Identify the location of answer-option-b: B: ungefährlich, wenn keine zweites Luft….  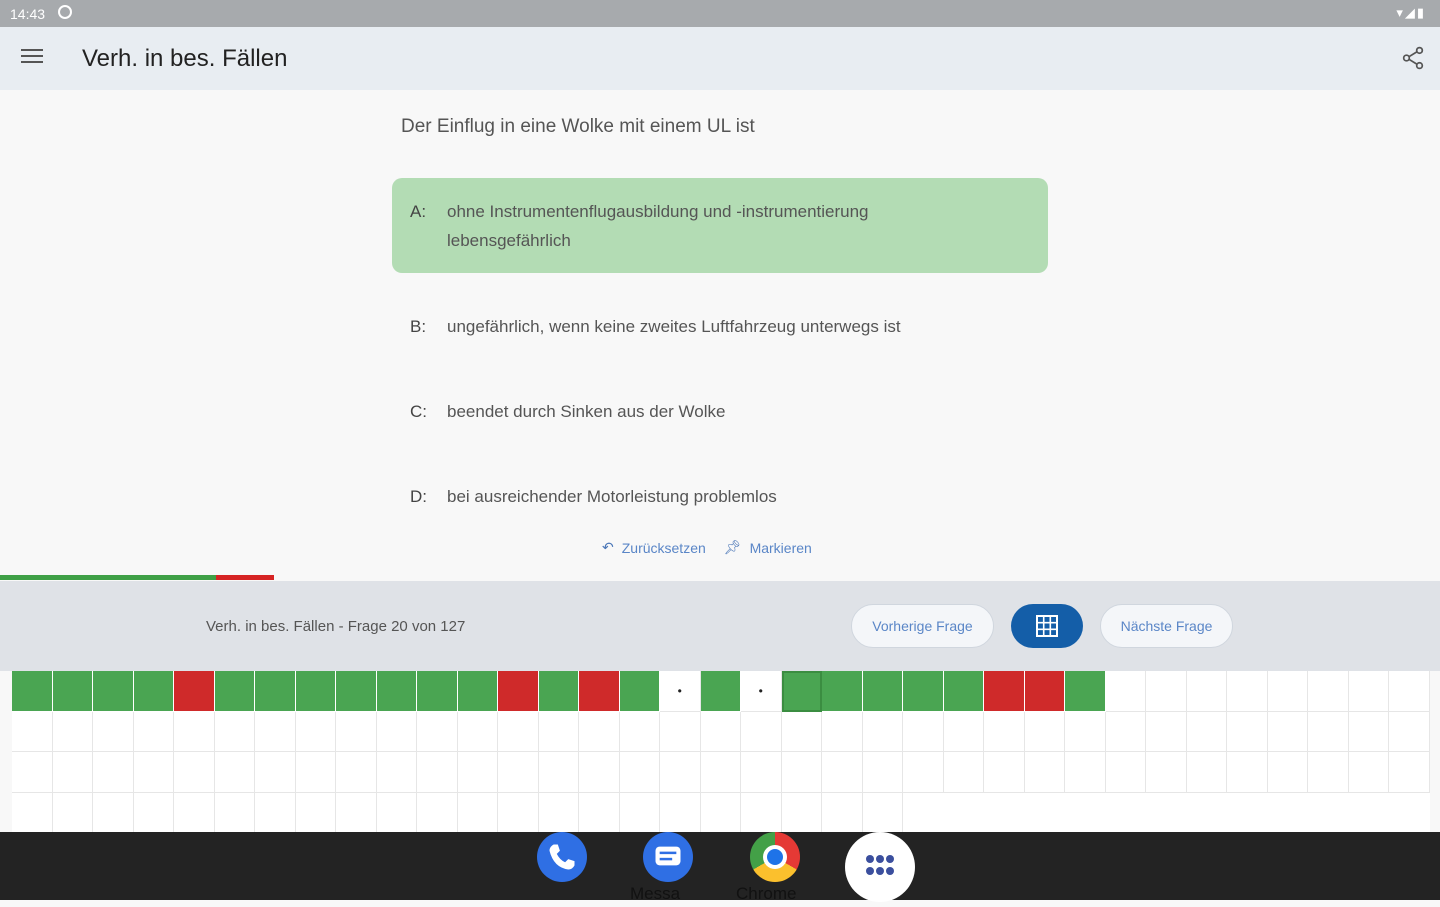
(720, 326).